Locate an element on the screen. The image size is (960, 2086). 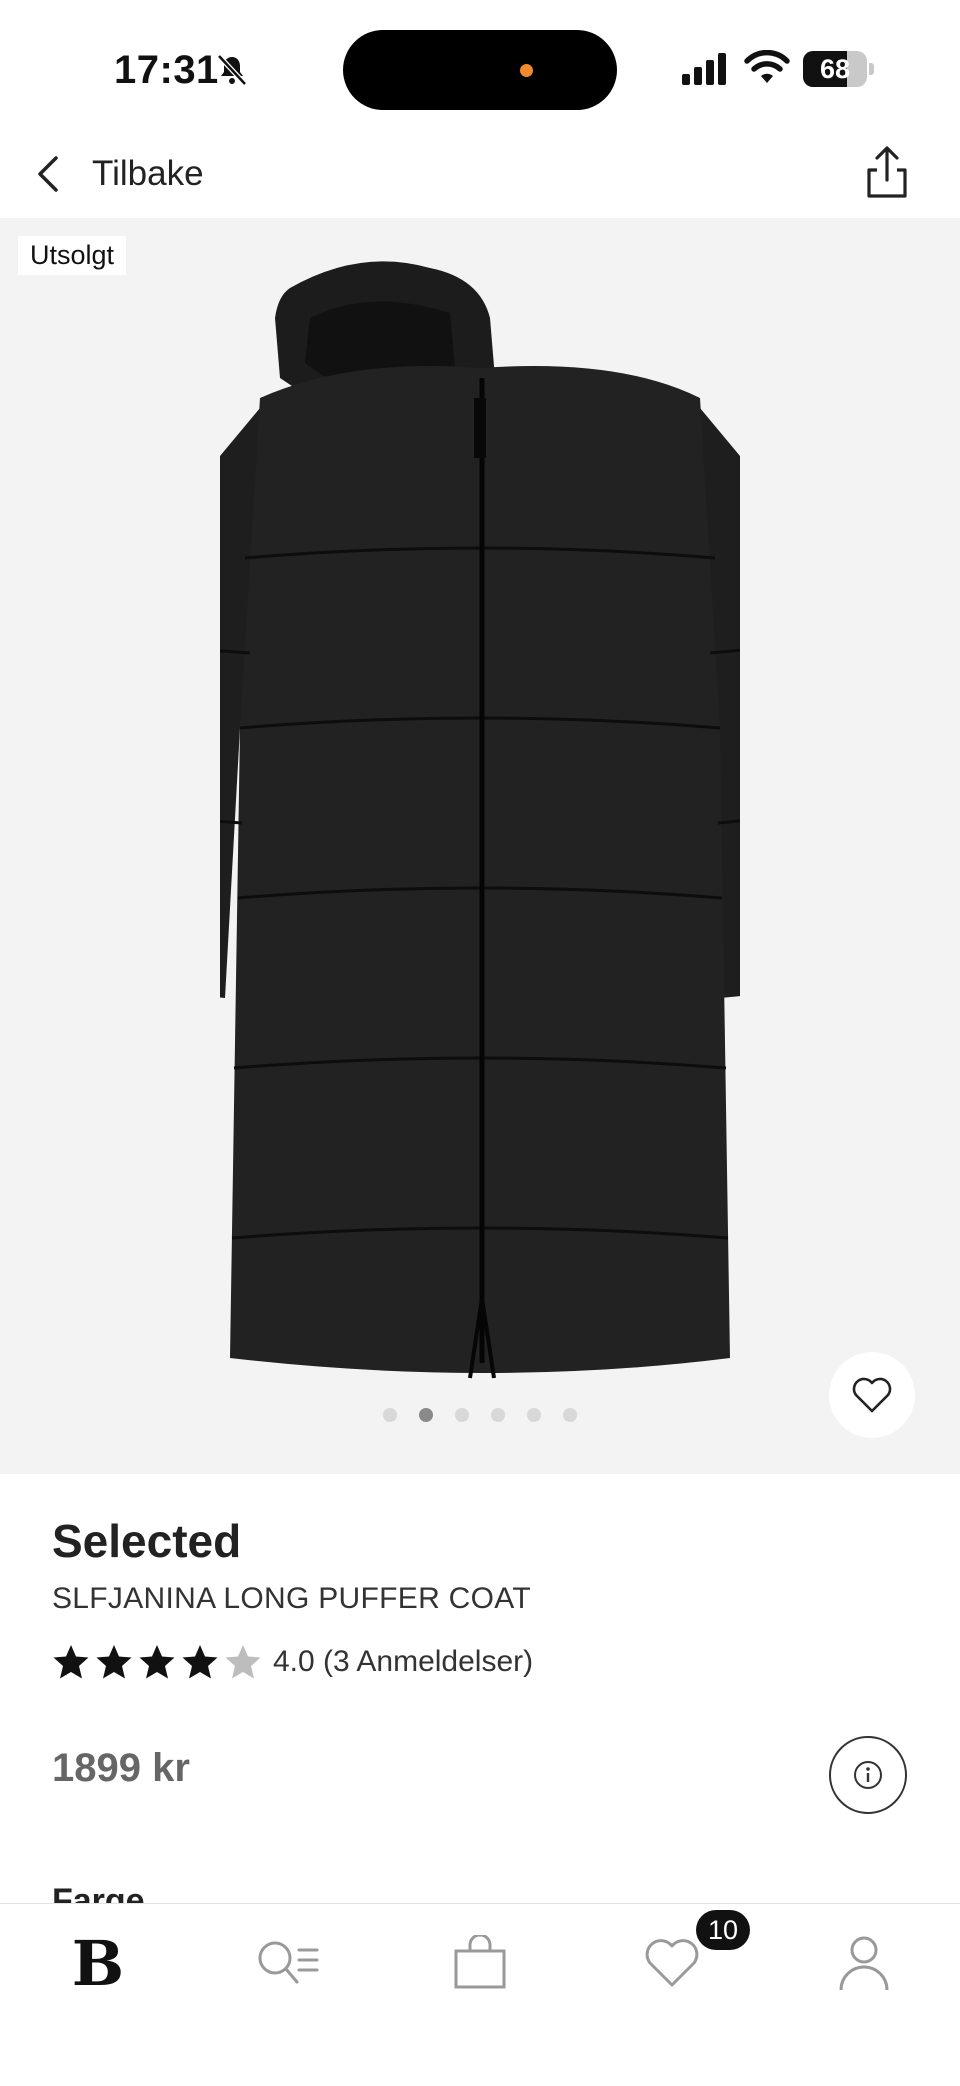
nav-header: Tilbake is located at coordinates (480, 174).